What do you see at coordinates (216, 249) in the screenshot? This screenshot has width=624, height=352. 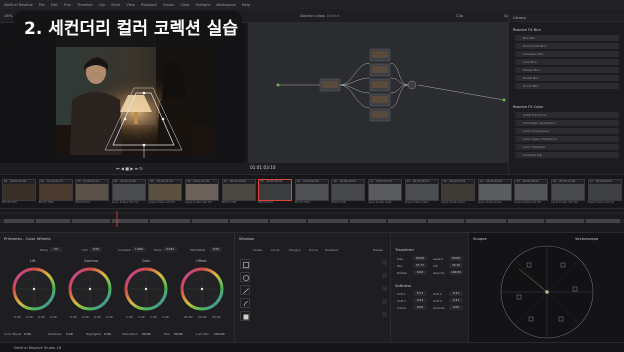 I see `middetail-field: 0.00` at bounding box center [216, 249].